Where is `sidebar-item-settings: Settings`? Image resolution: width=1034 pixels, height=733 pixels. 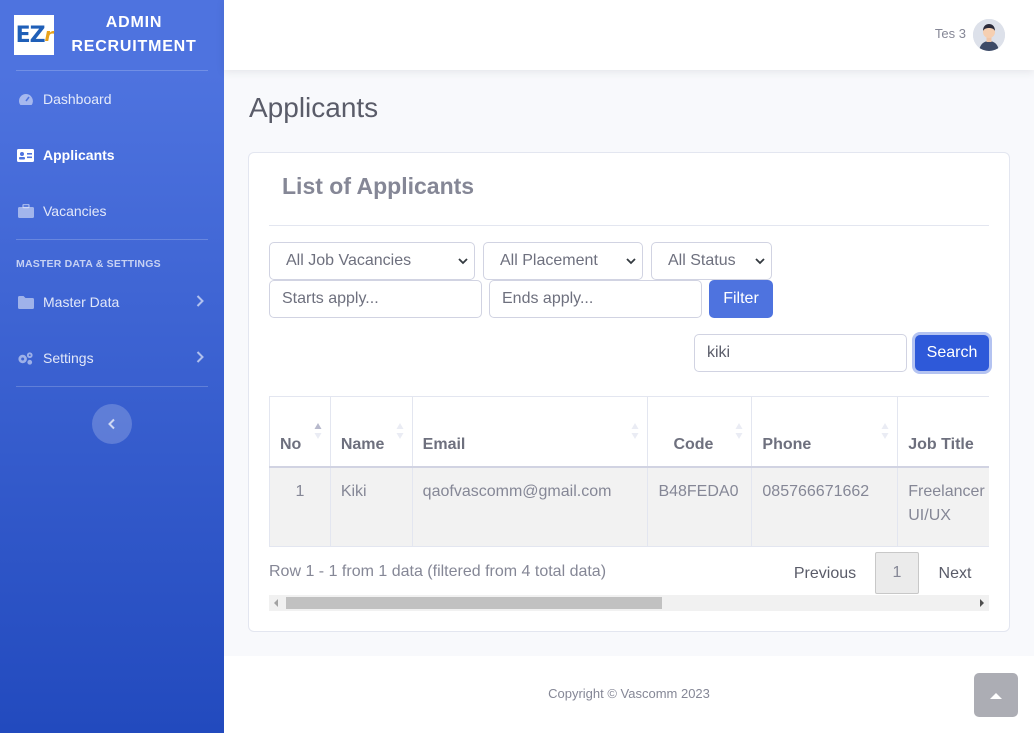 sidebar-item-settings: Settings is located at coordinates (112, 358).